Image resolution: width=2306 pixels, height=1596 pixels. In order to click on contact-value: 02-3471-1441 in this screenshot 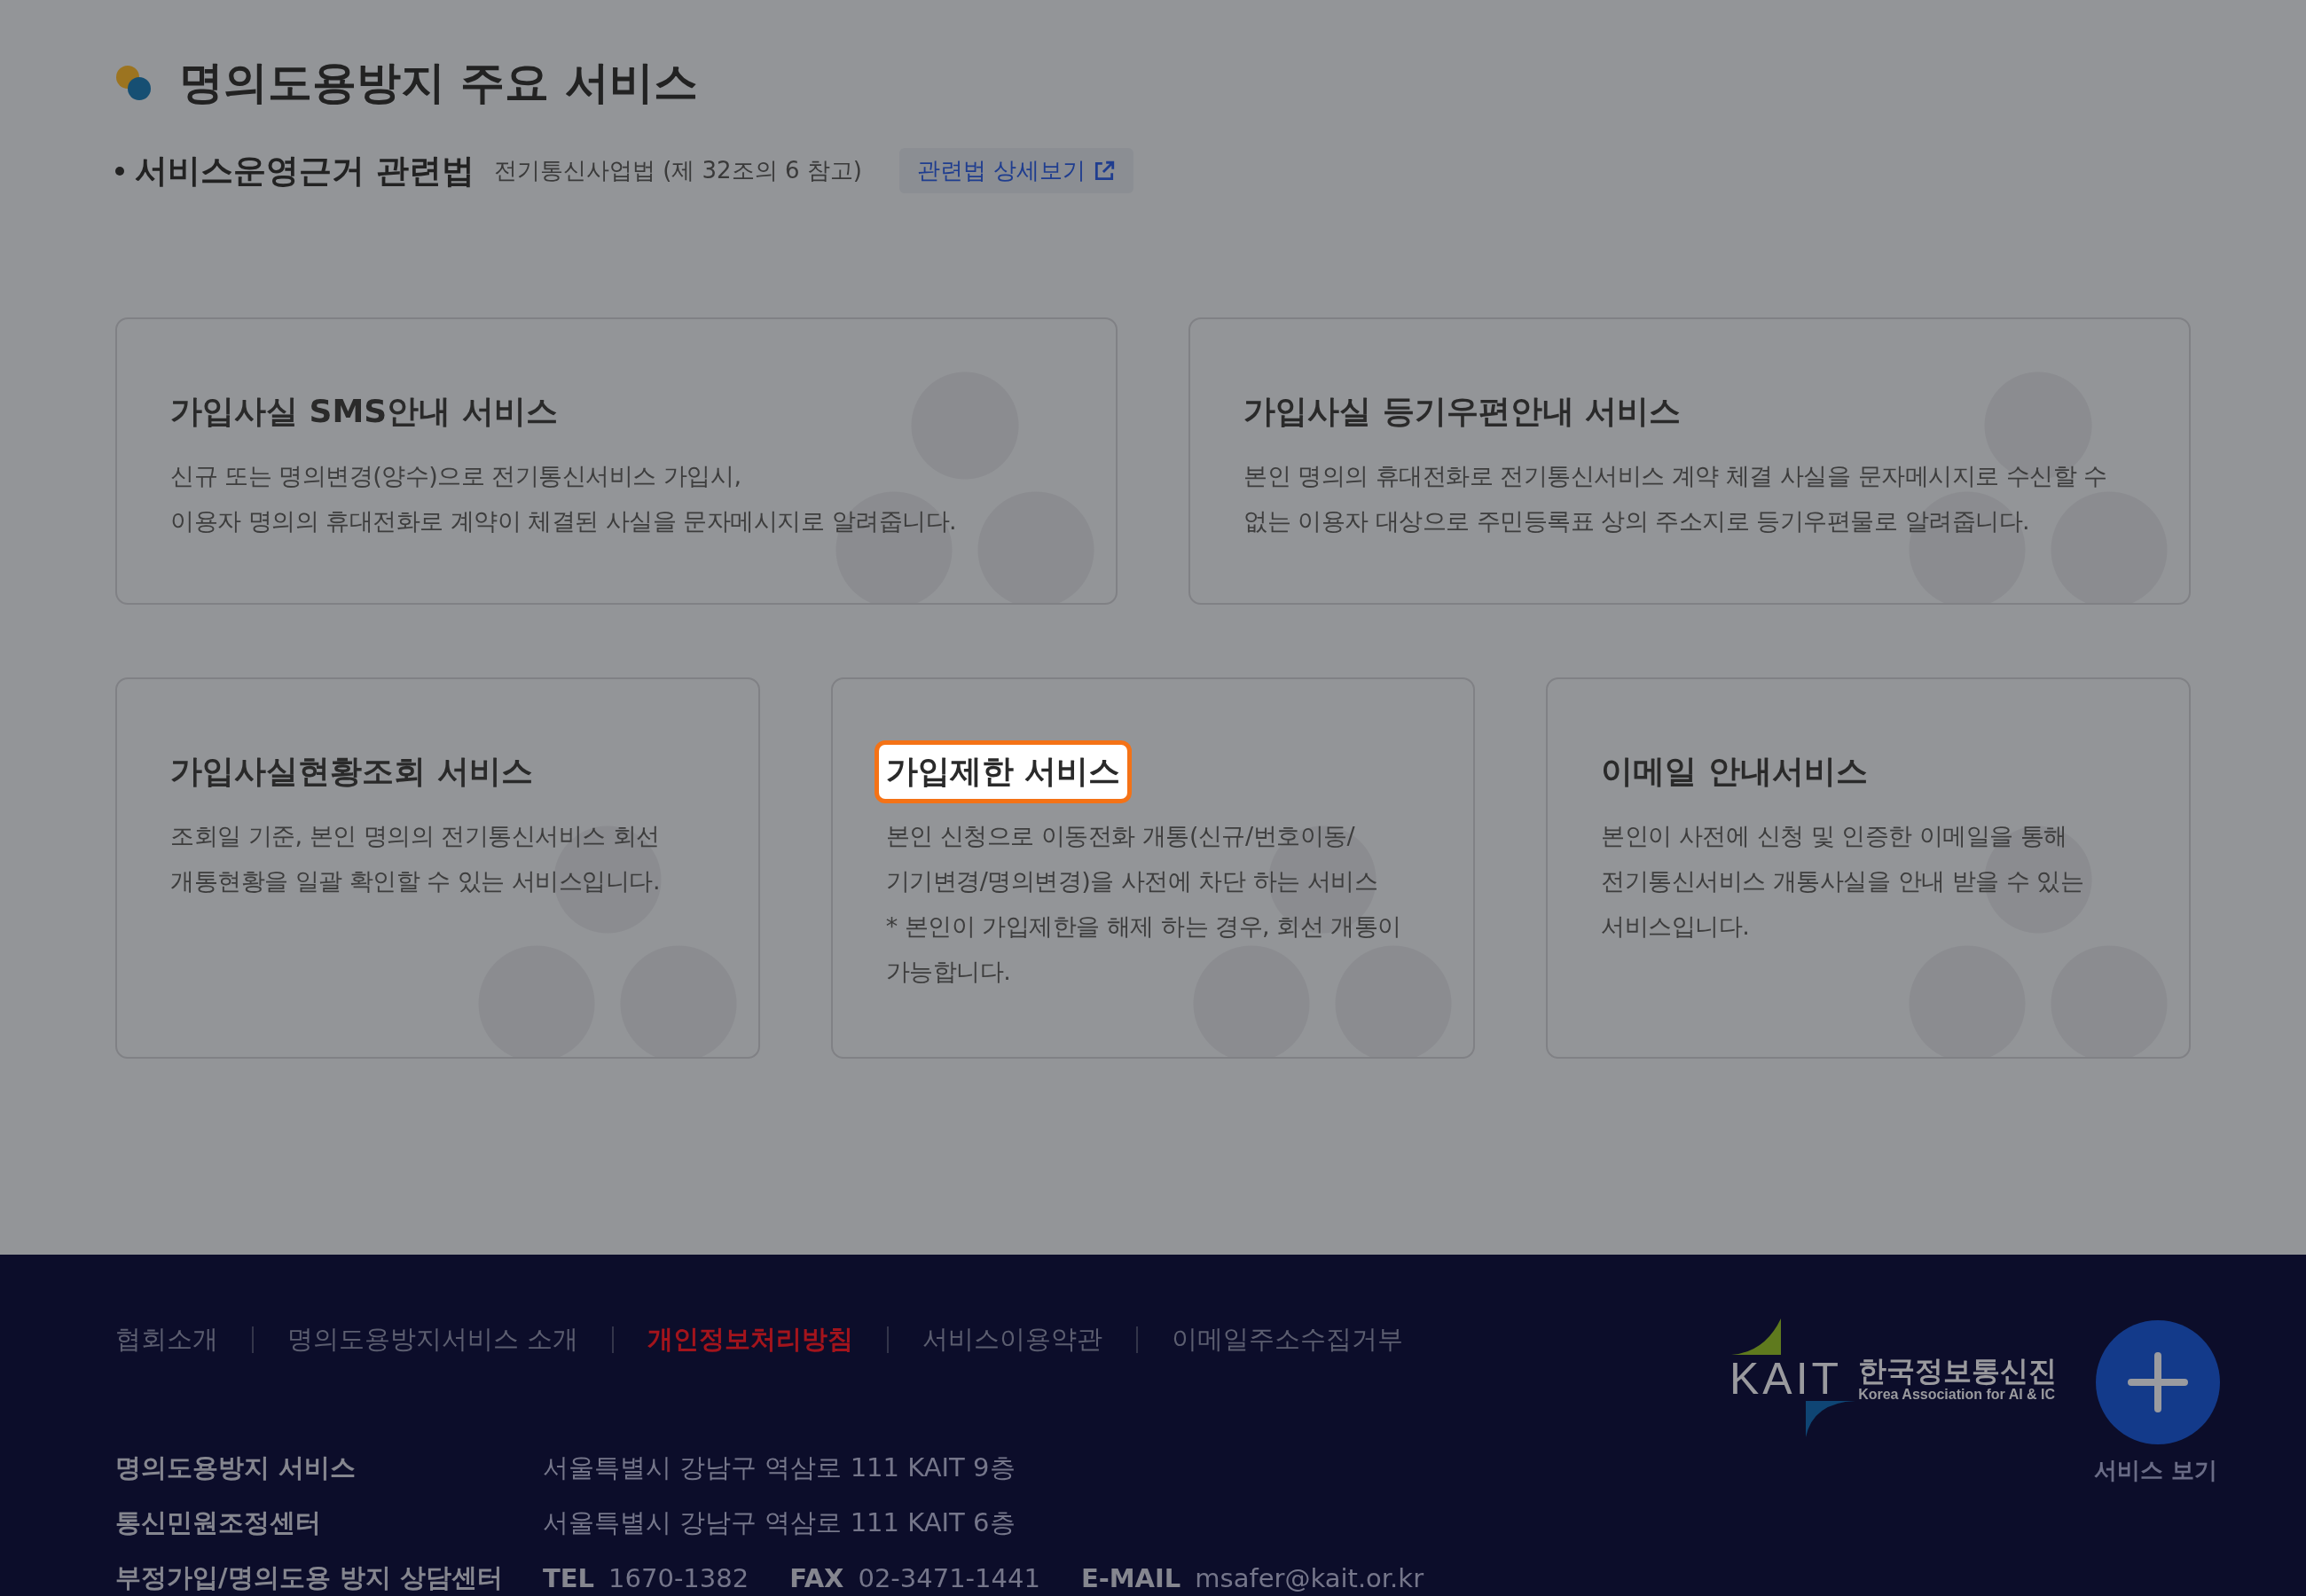, I will do `click(949, 1578)`.